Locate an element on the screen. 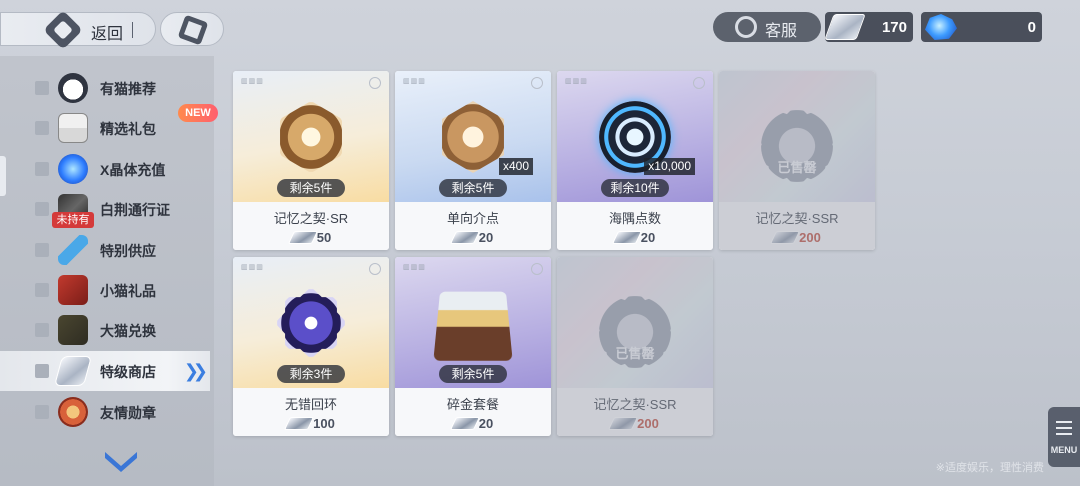 Image resolution: width=1080 pixels, height=486 pixels. back-logo-icon is located at coordinates (63, 30).